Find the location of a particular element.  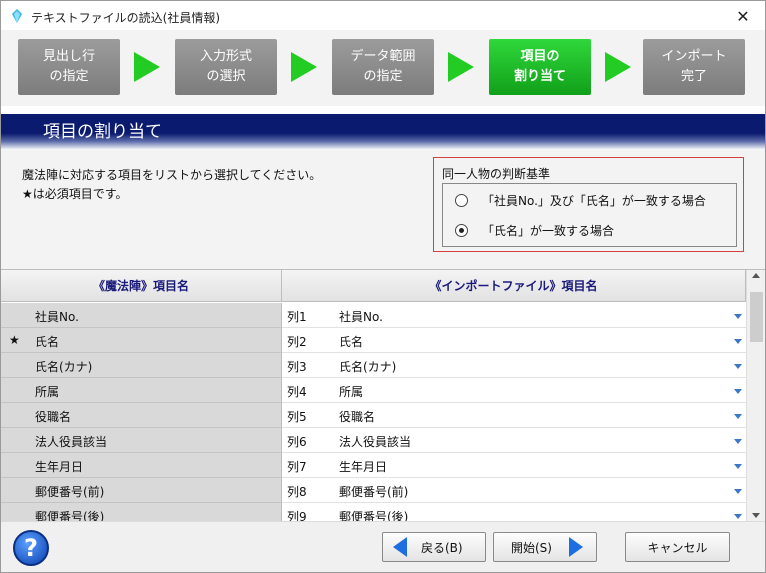

field-name: 氏名 is located at coordinates (47, 342).